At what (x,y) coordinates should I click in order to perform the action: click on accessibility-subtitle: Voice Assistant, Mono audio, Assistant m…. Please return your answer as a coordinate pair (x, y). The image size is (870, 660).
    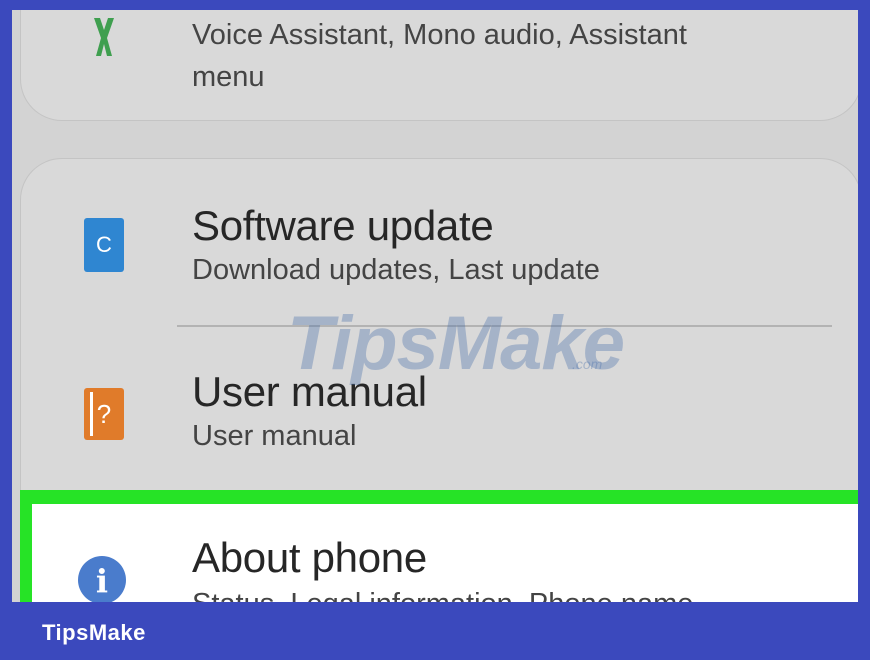
    Looking at the image, I should click on (439, 56).